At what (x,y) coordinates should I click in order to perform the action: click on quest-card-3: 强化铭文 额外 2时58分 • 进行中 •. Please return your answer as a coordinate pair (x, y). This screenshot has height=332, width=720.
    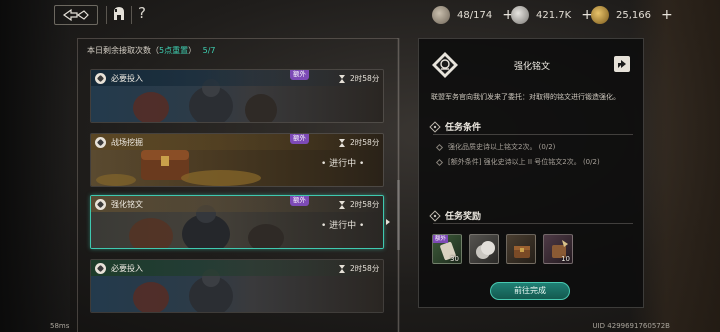
    Looking at the image, I should click on (237, 222).